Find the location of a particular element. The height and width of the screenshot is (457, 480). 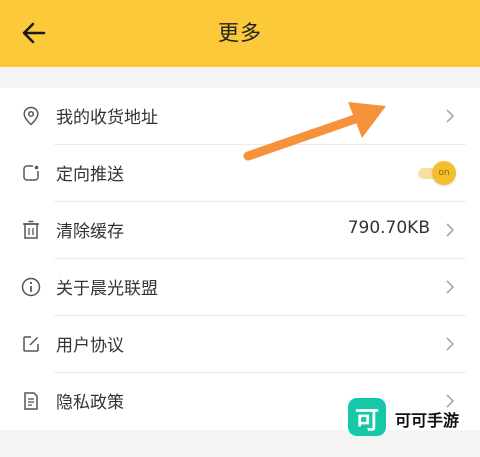

menu-item-label: 定向推送 is located at coordinates (90, 175).